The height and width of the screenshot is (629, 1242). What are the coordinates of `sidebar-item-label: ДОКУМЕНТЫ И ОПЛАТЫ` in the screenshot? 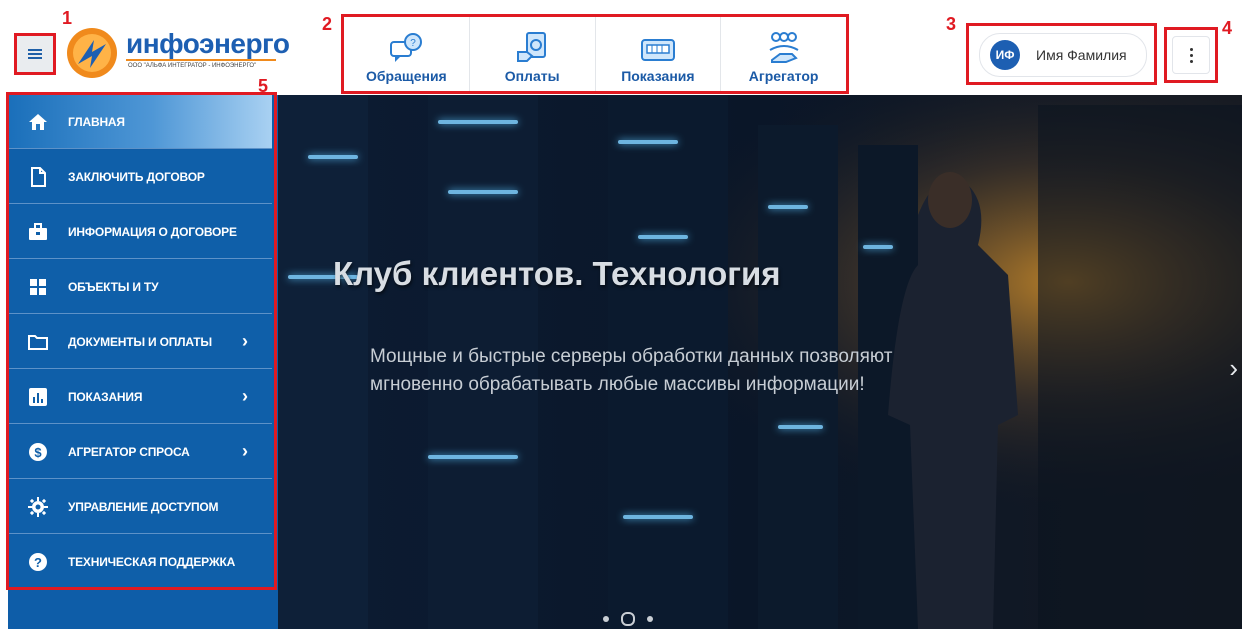 It's located at (140, 341).